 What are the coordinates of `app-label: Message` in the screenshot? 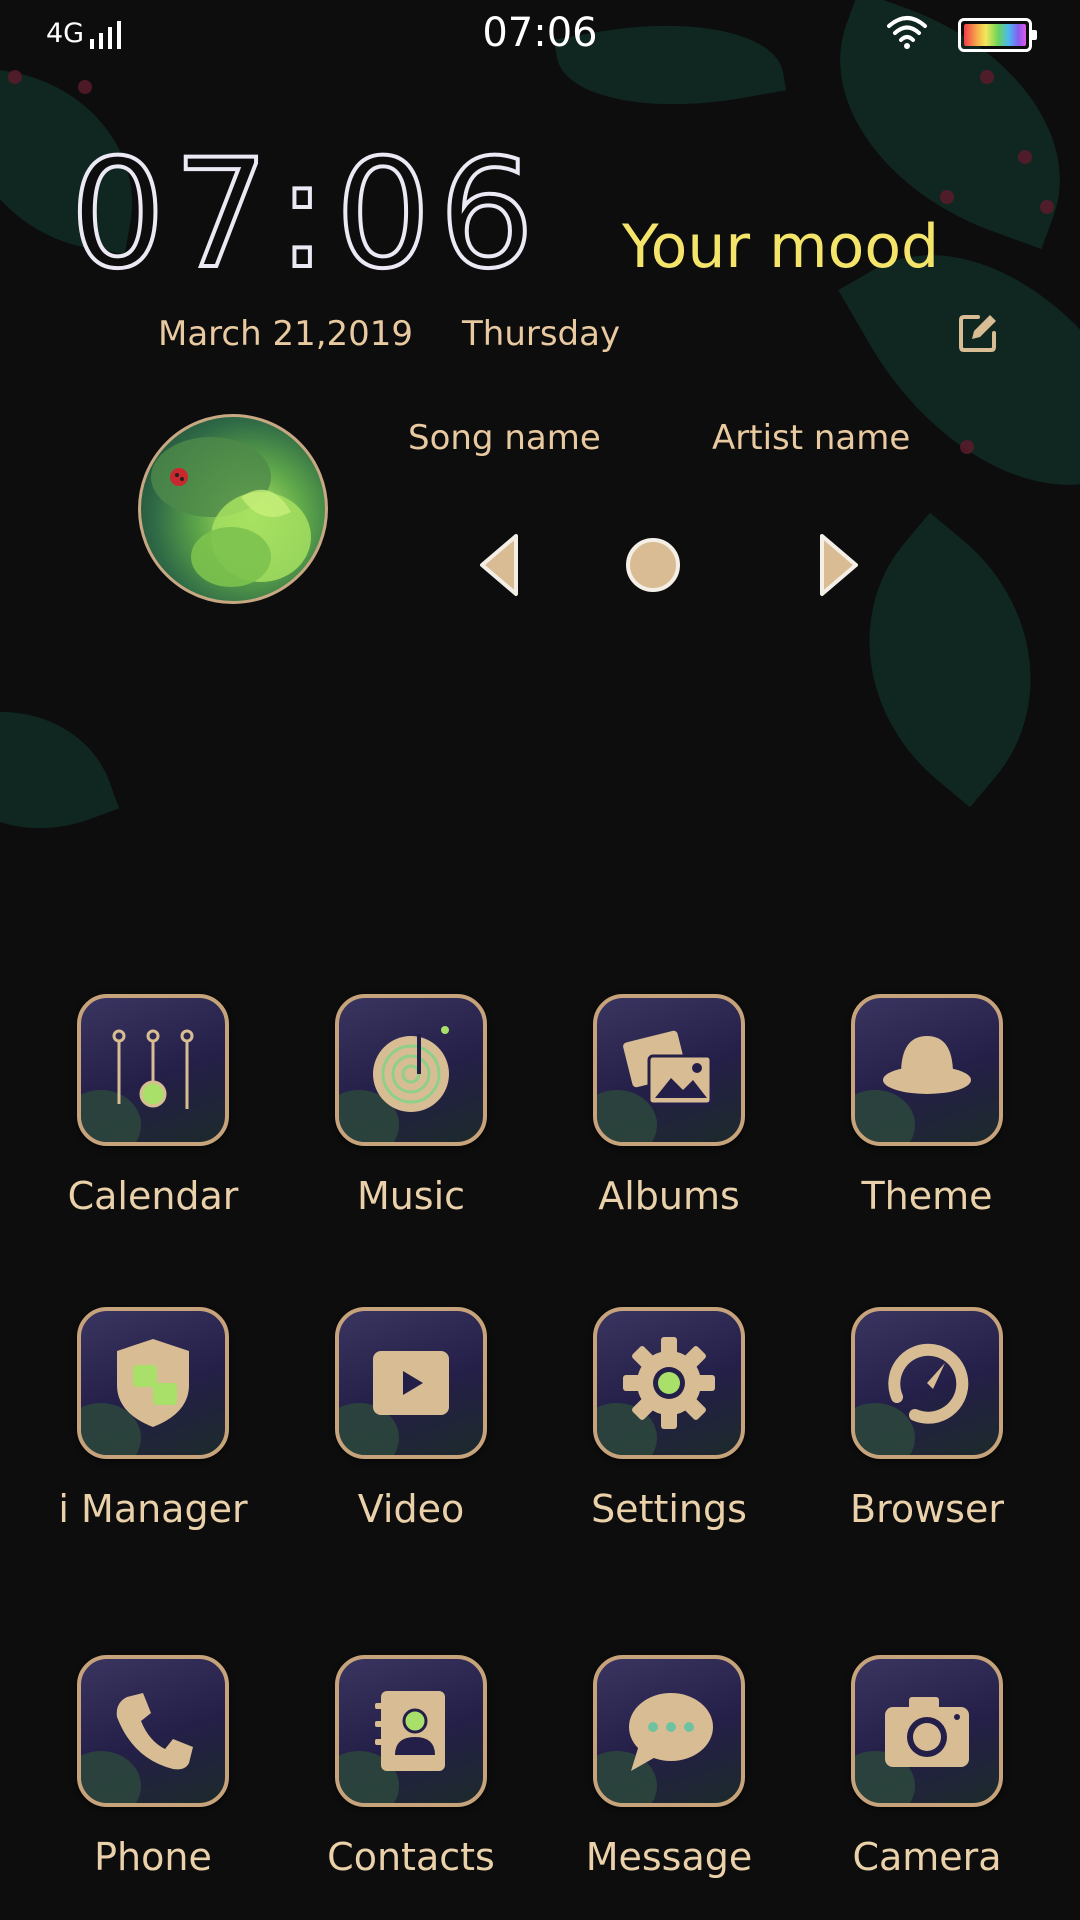 It's located at (669, 1857).